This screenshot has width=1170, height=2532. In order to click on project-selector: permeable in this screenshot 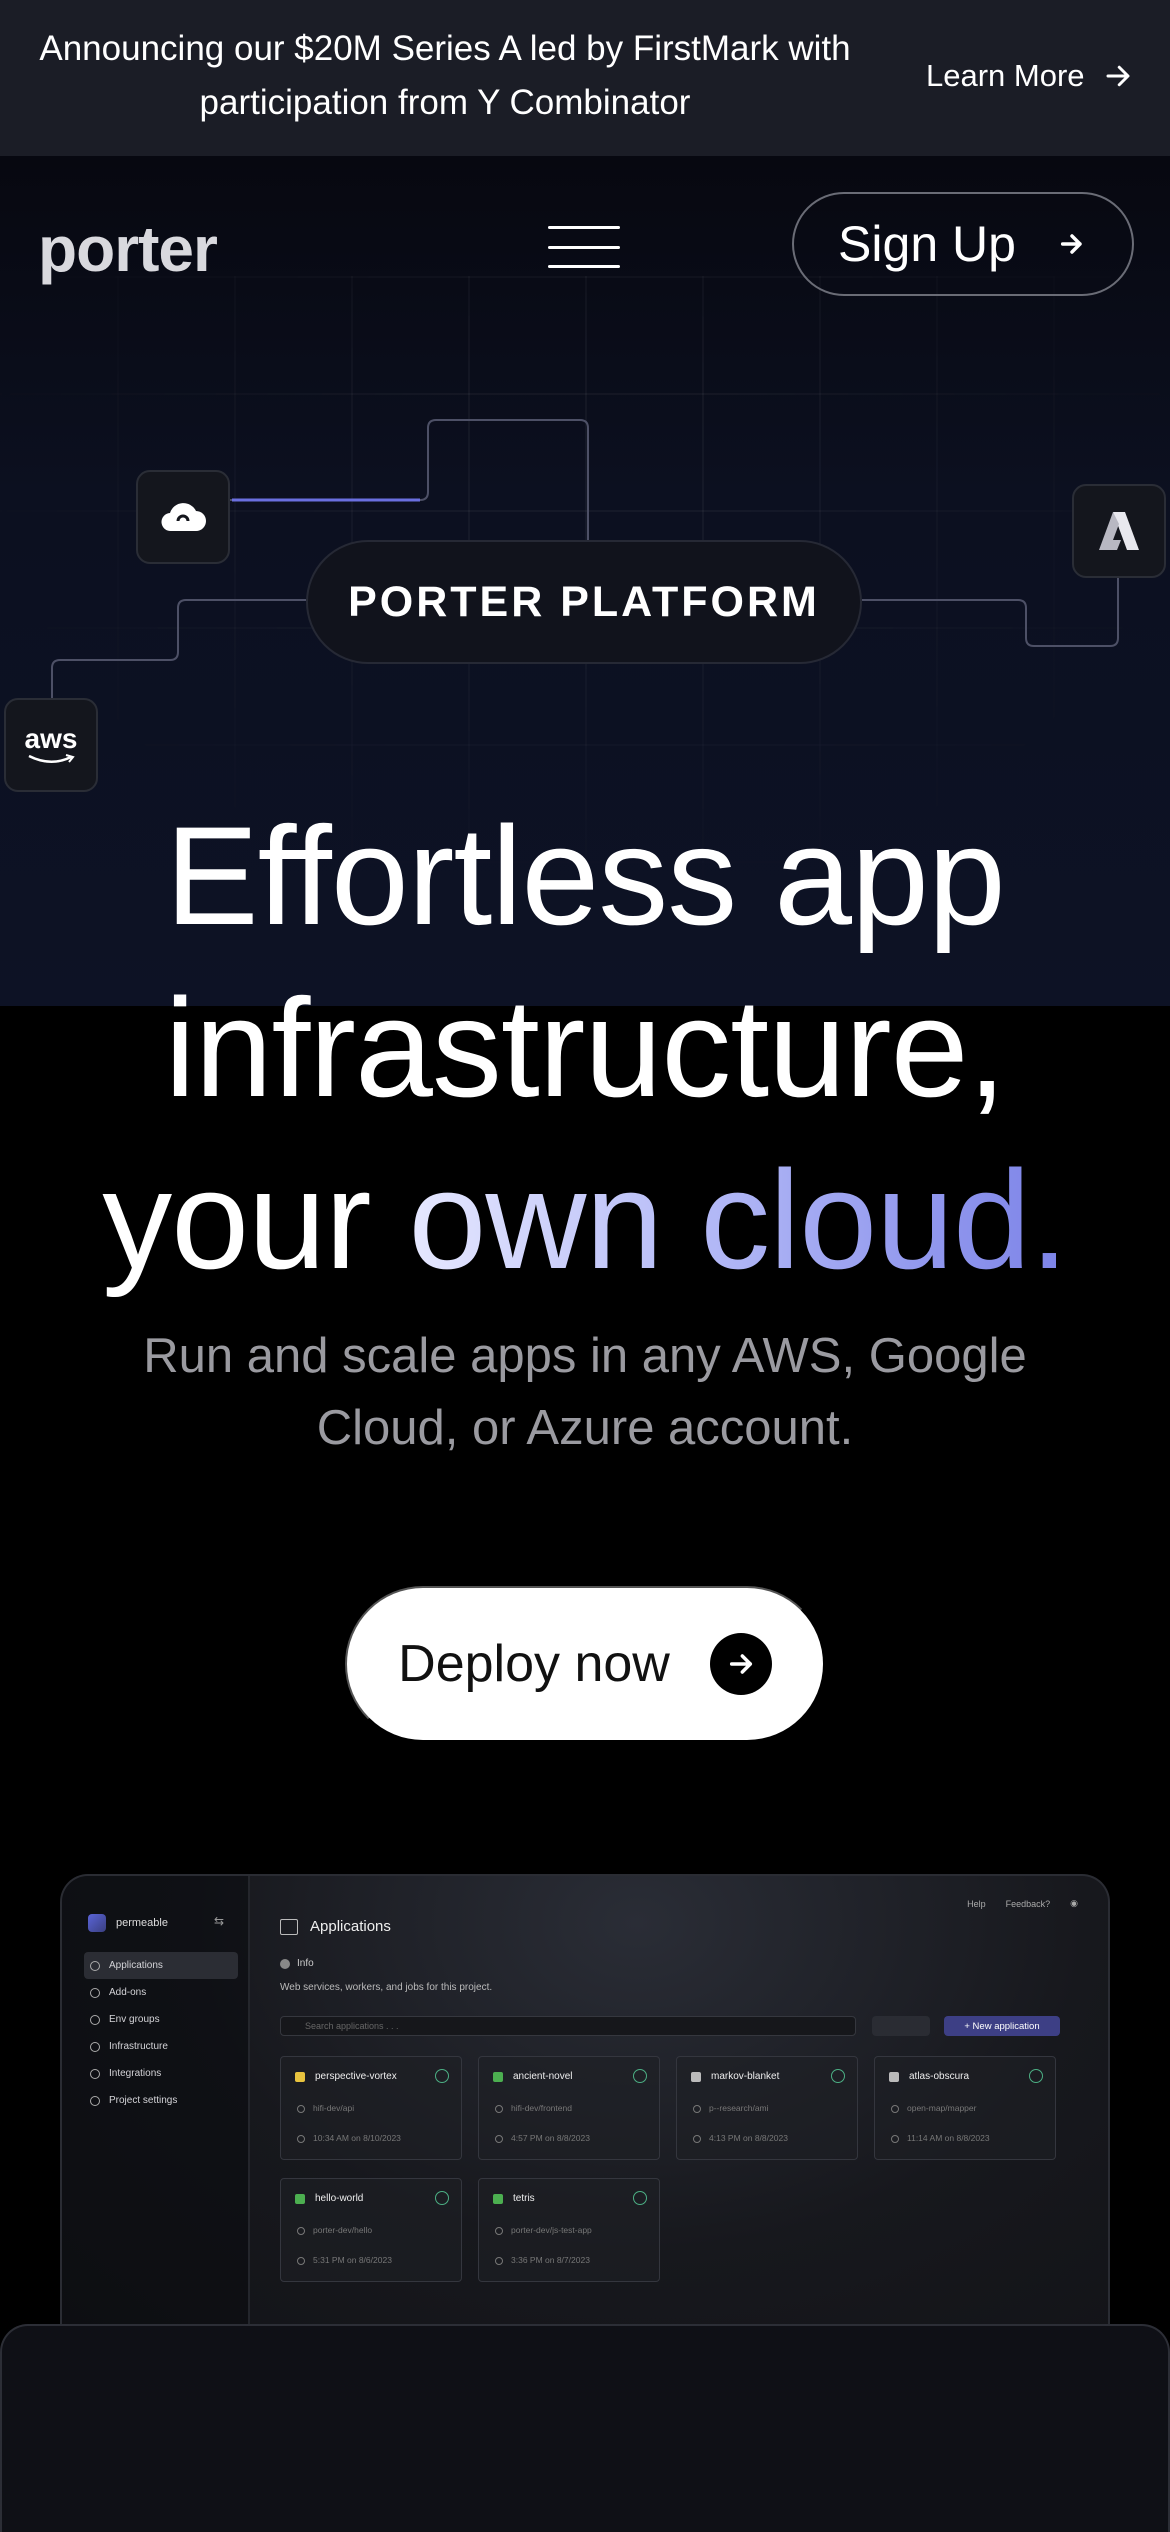, I will do `click(128, 1923)`.